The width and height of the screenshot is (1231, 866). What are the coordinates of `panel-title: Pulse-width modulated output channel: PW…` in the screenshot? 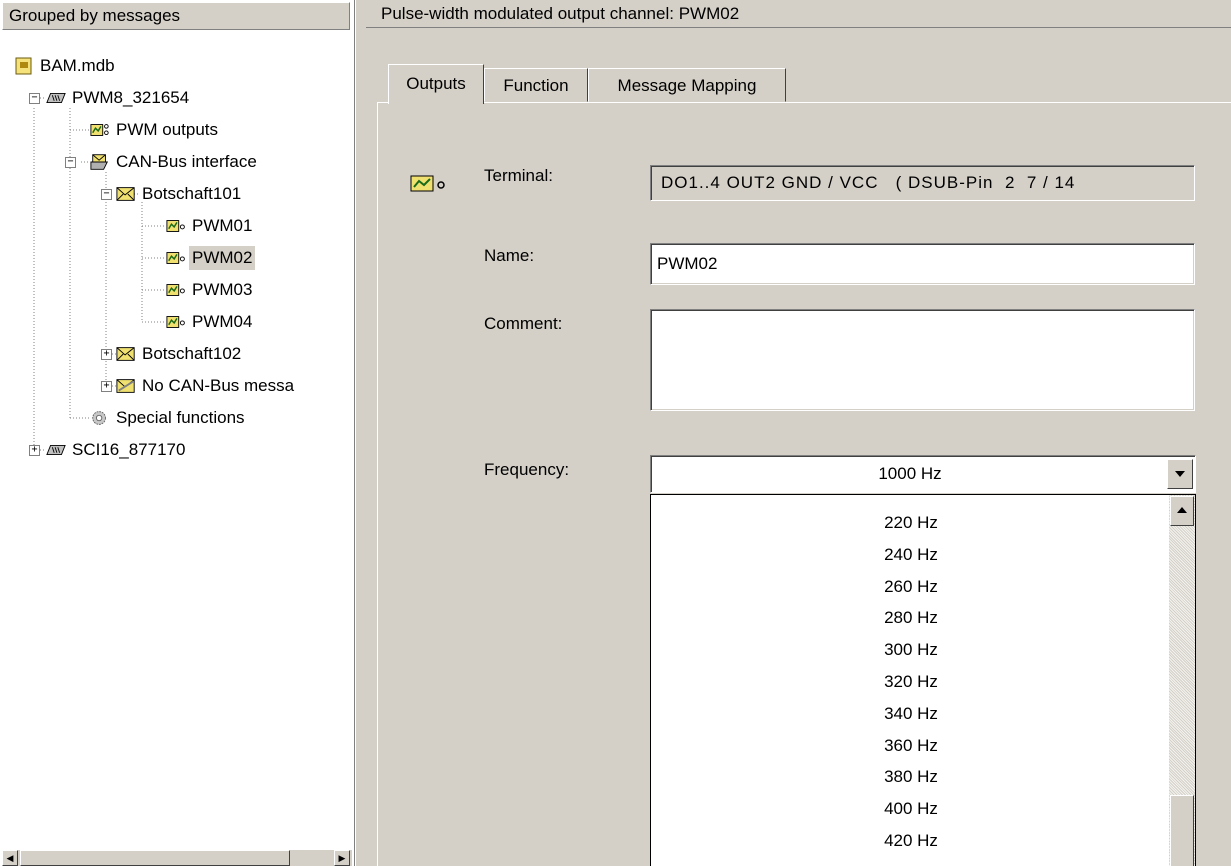 It's located at (798, 14).